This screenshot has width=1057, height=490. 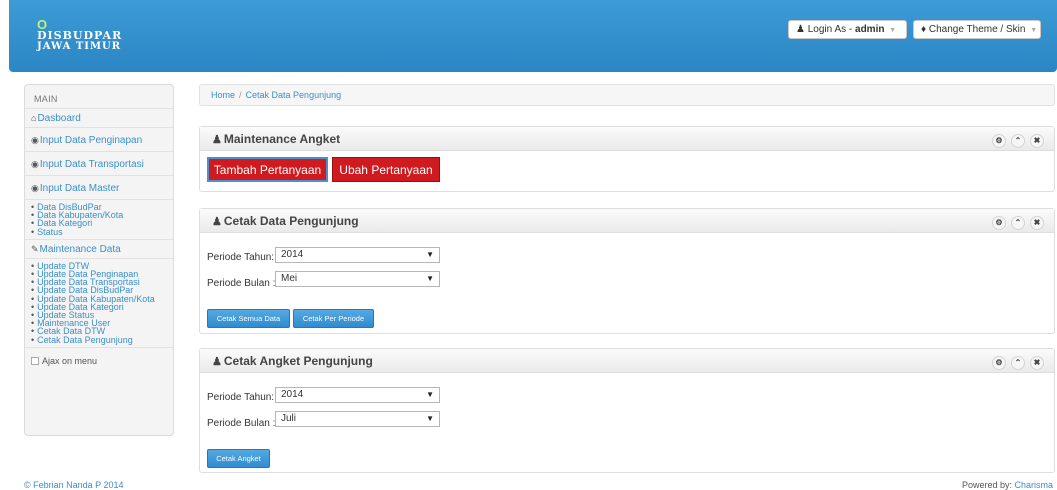 I want to click on panel-title: Cetak Data Pengunjung, so click(x=291, y=221).